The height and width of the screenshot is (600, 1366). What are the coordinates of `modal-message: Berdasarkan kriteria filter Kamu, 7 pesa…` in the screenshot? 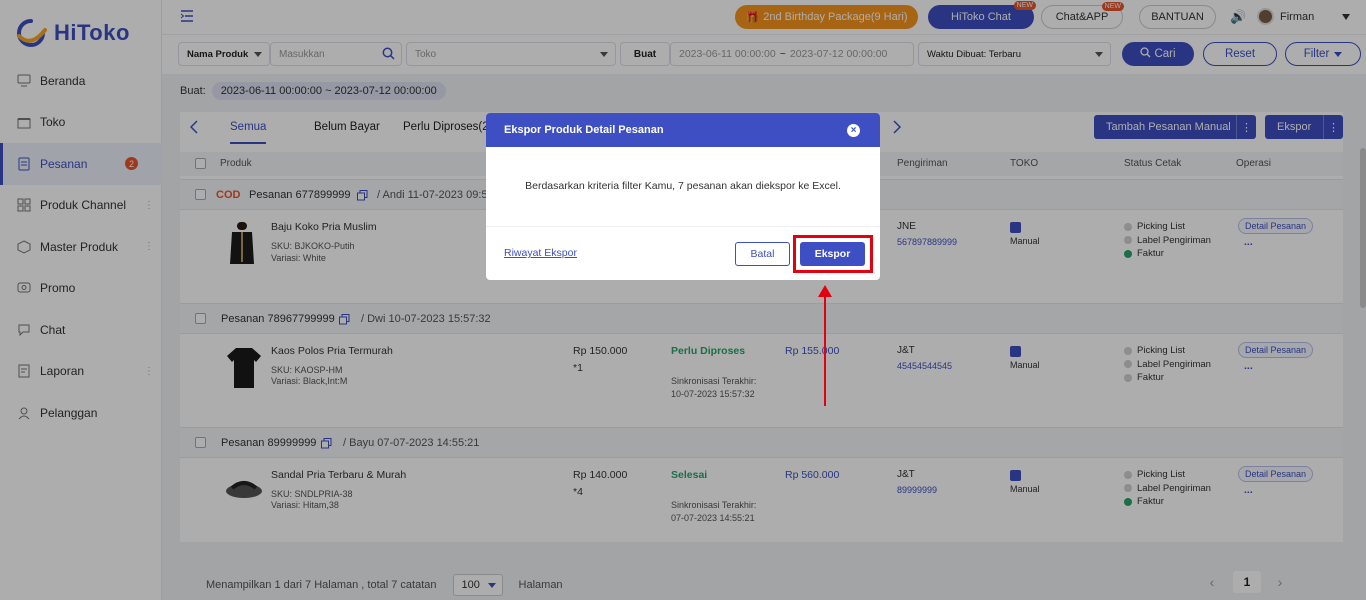 It's located at (683, 186).